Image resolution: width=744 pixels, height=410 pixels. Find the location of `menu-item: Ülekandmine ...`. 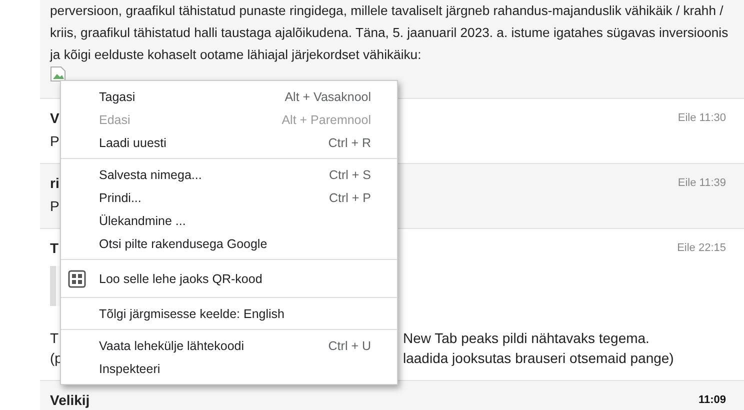

menu-item: Ülekandmine ... is located at coordinates (229, 220).